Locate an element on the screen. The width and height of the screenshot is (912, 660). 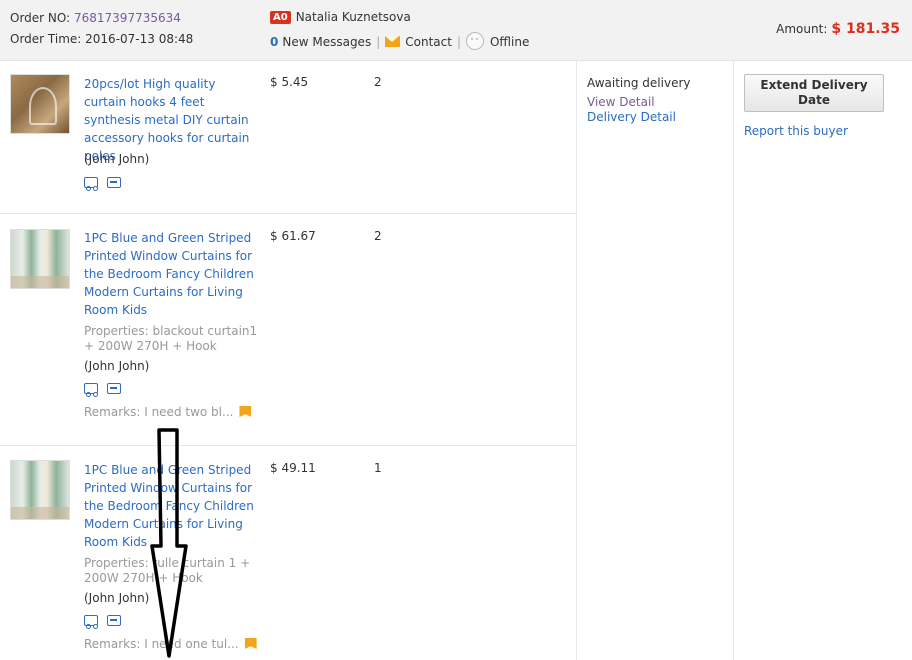
order-time-line: Order Time: 2016-07-13 08:48 is located at coordinates (101, 39).